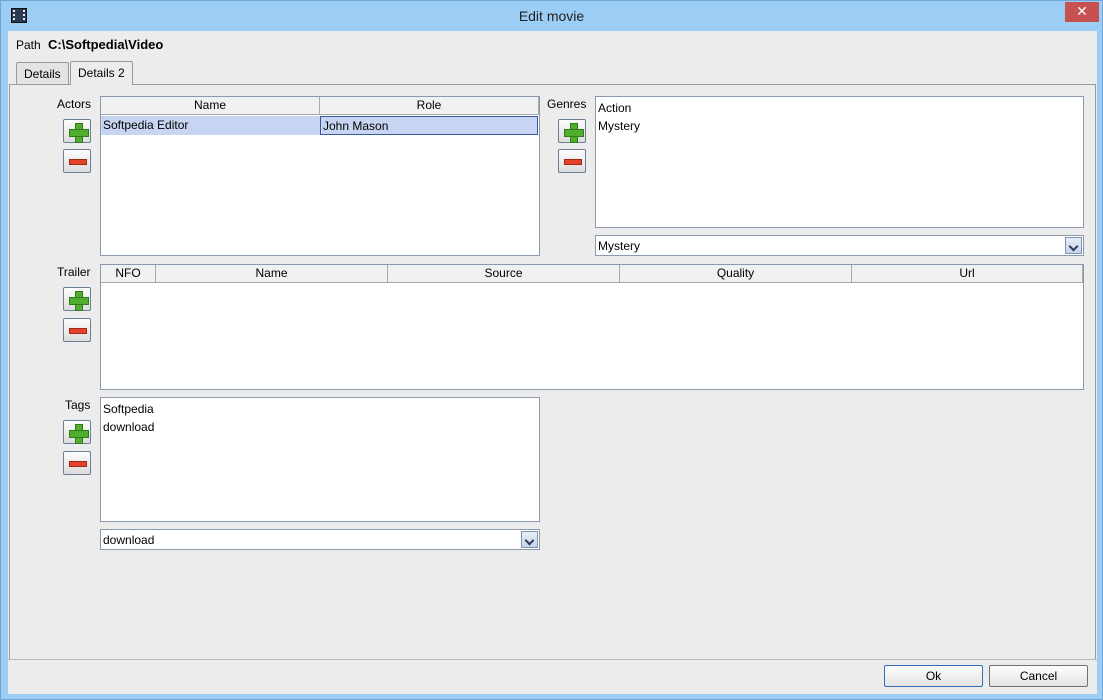  I want to click on remove-trailer-button, so click(77, 330).